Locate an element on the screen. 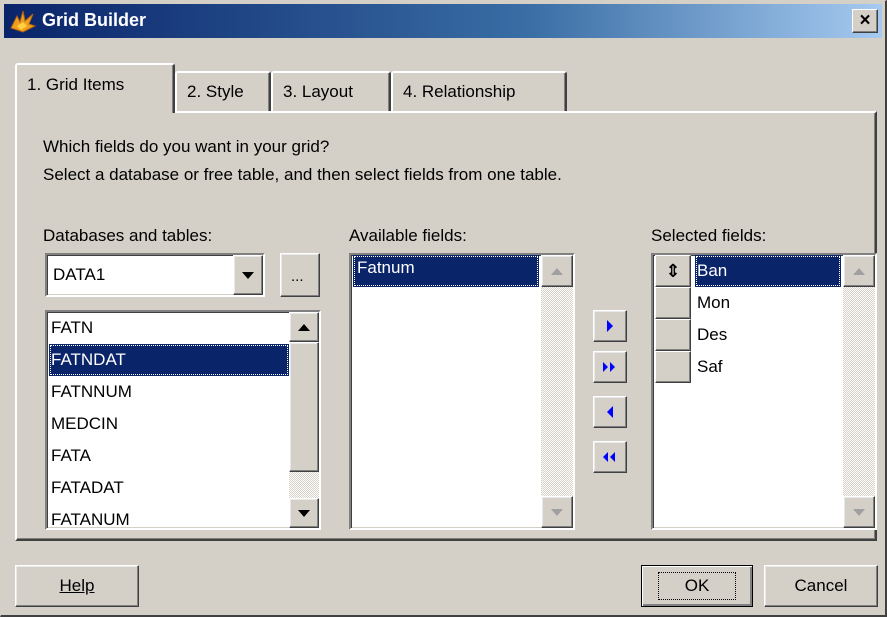  table-list-item: FATNNUM is located at coordinates (169, 392).